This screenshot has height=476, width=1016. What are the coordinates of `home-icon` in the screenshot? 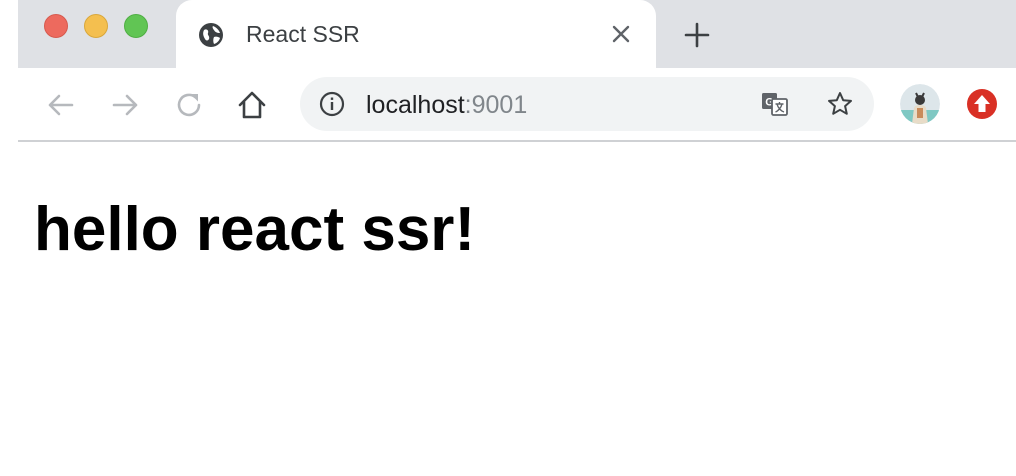 It's located at (252, 105).